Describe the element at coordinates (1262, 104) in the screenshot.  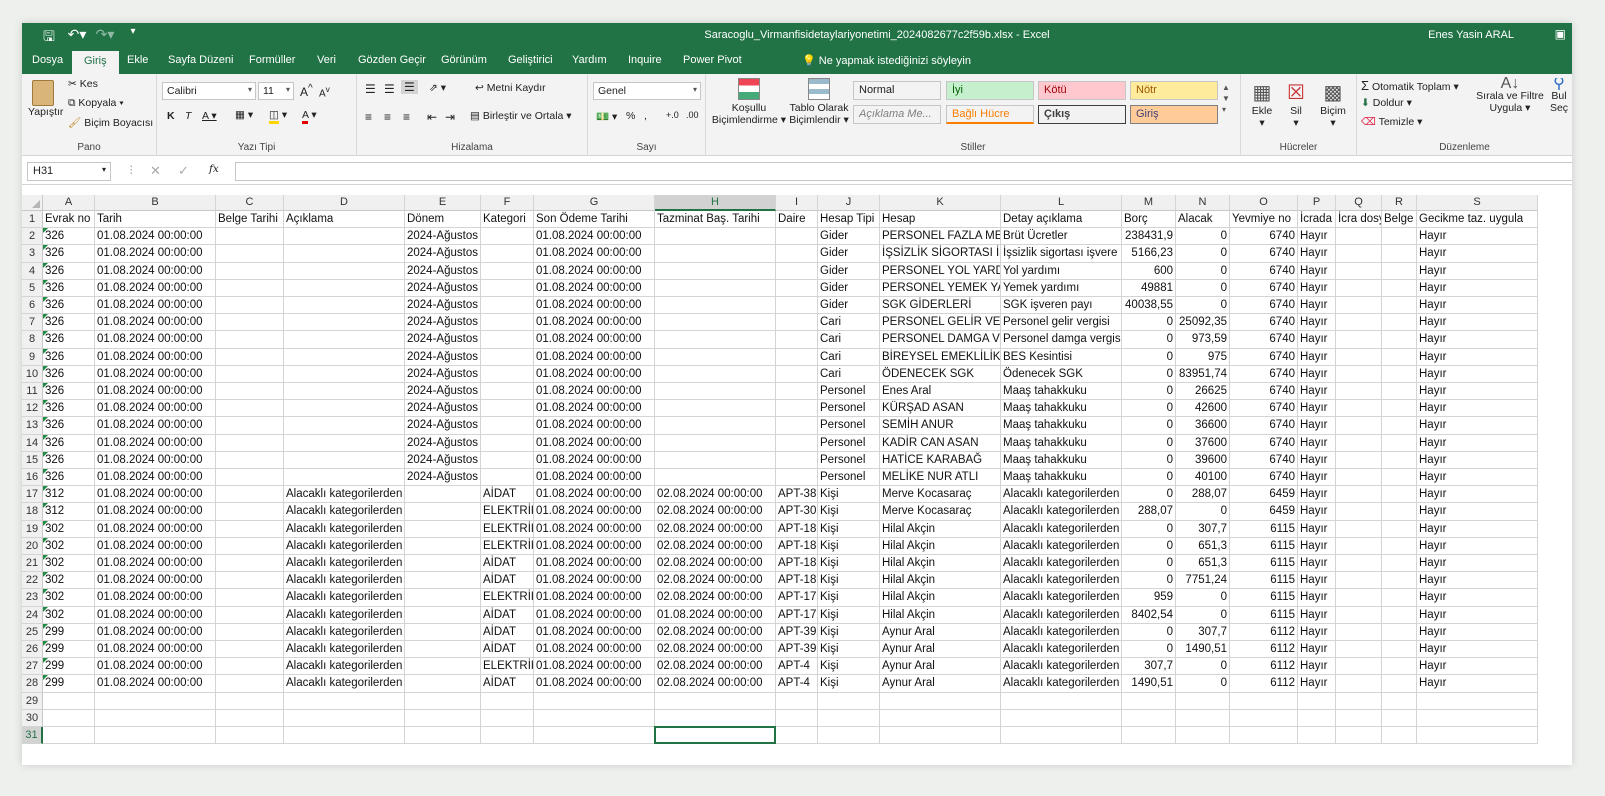
I see `insert-cells-button: ▦ Ekle ▾` at that location.